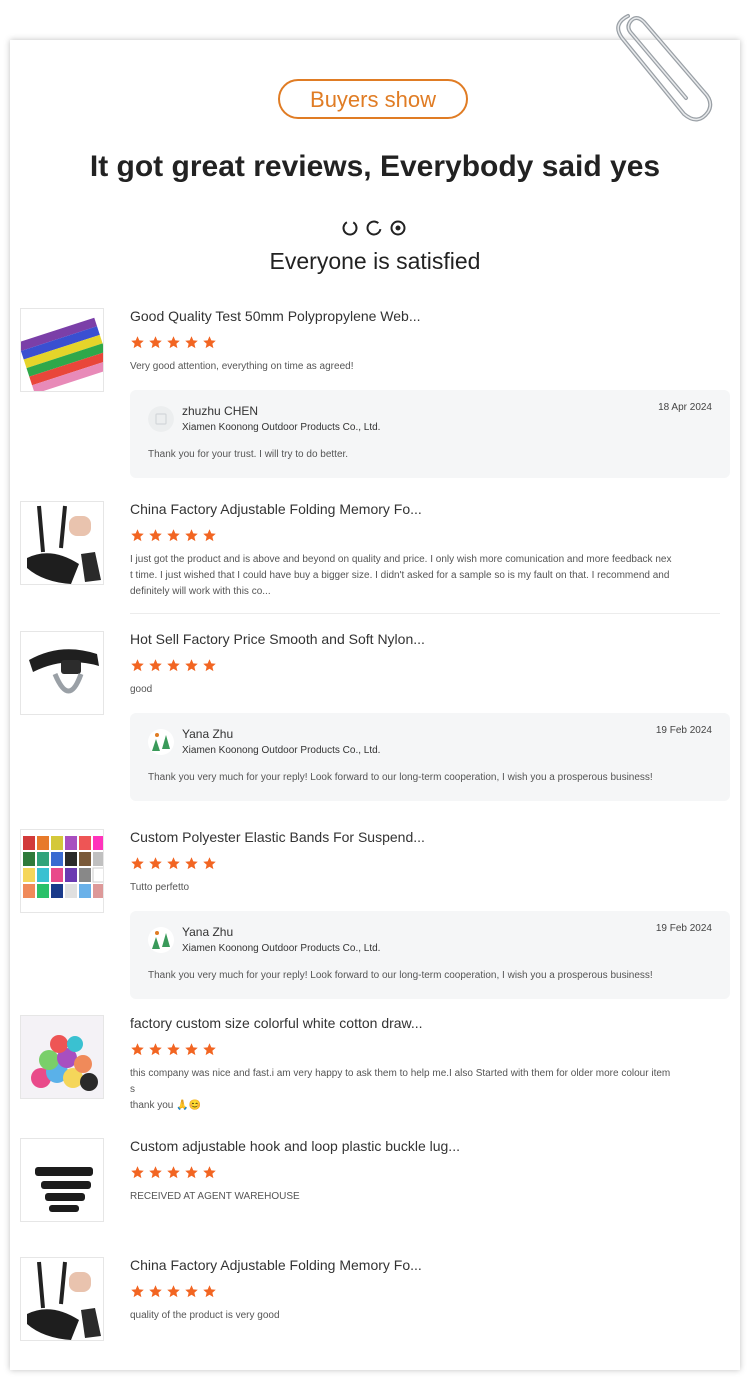 Image resolution: width=750 pixels, height=1395 pixels. What do you see at coordinates (664, 68) in the screenshot?
I see `paperclip-icon` at bounding box center [664, 68].